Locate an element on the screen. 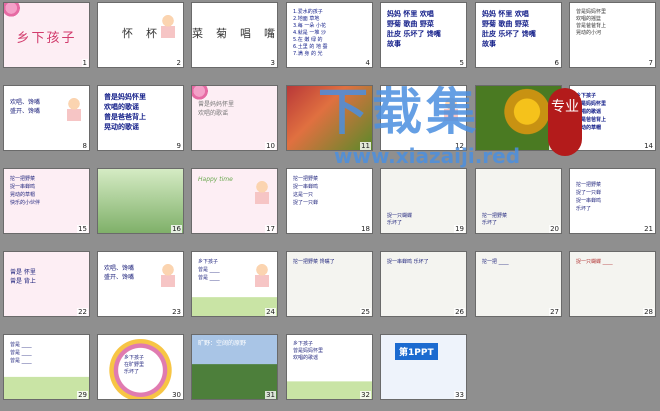 Image resolution: width=660 pixels, height=411 pixels. slide-number: 6 is located at coordinates (556, 63).